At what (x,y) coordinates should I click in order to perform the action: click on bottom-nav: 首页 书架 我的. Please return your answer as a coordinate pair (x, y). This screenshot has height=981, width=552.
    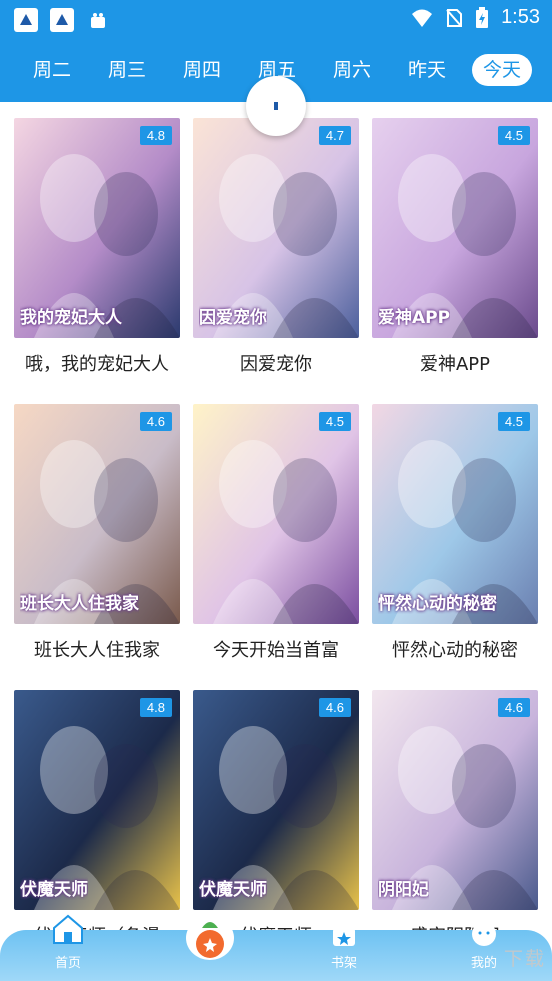
    Looking at the image, I should click on (276, 946).